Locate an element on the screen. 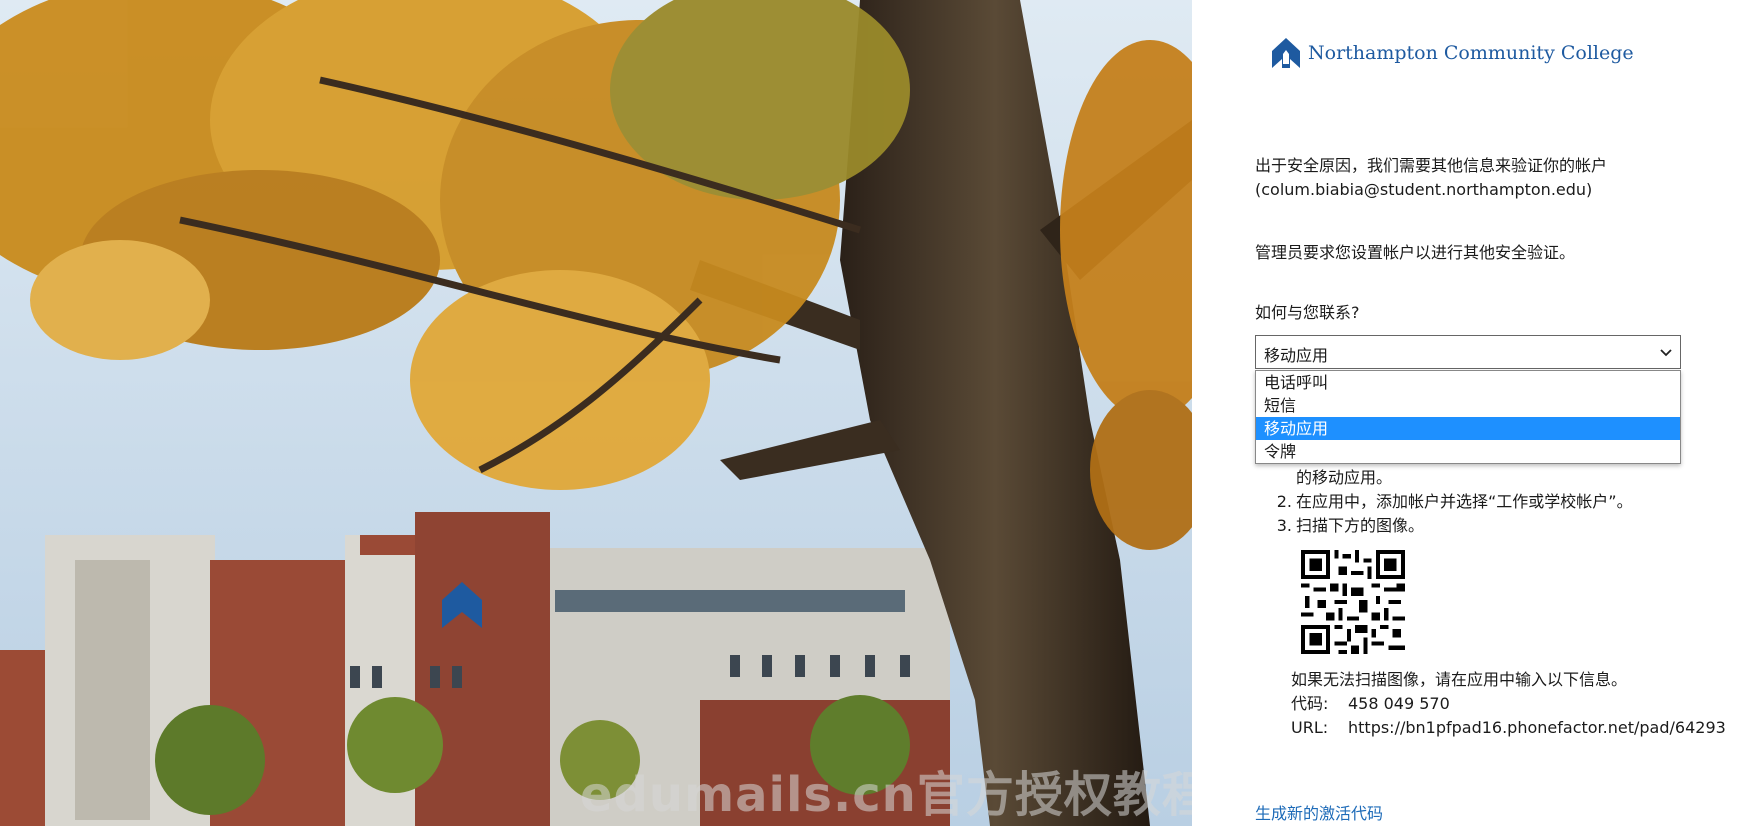 Image resolution: width=1756 pixels, height=826 pixels. security-reason-text: 出于安全原因，我们需要其他信息来验证你的帐户 is located at coordinates (1431, 165).